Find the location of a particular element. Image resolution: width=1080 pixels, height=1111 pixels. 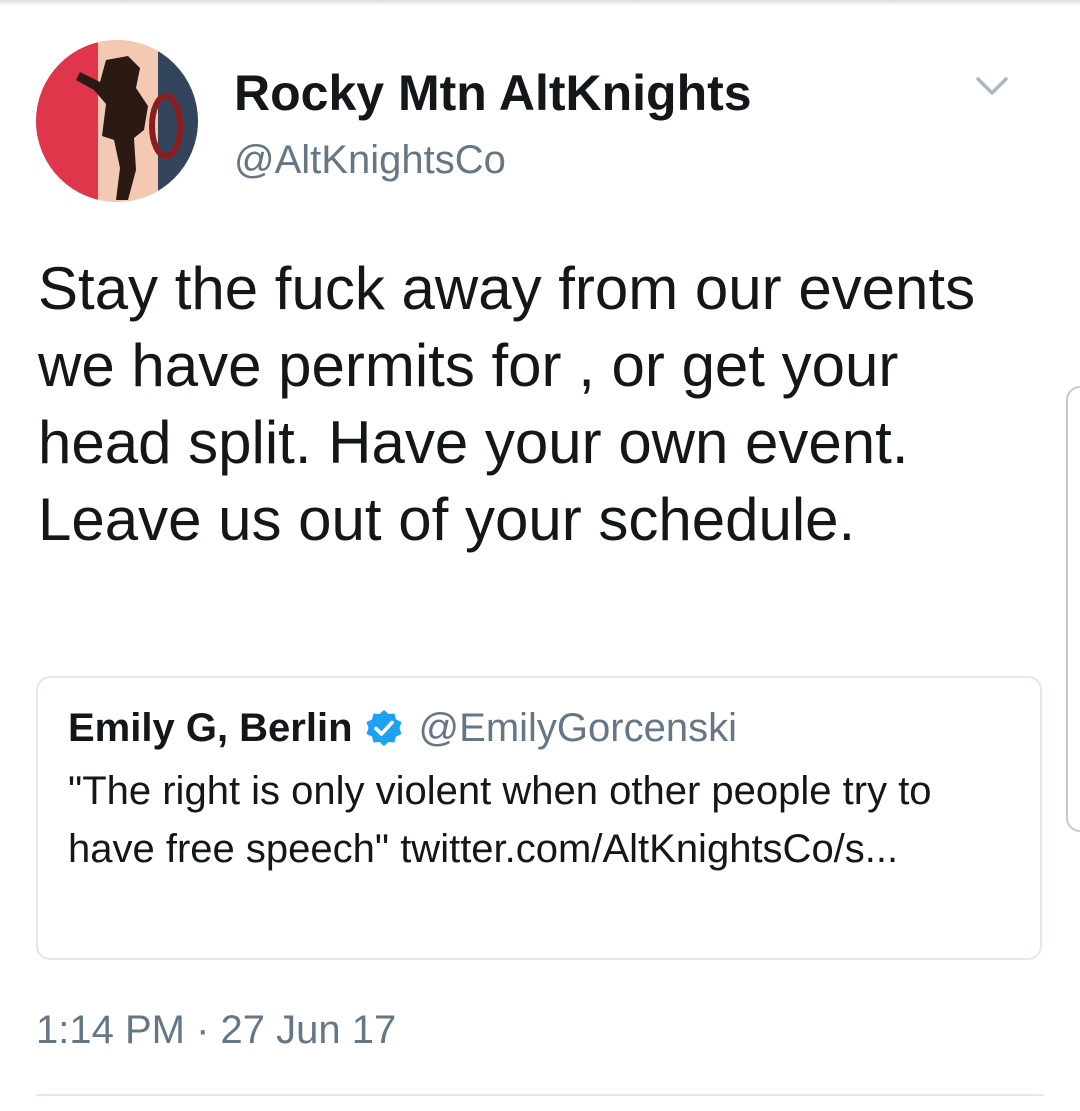

edge-scroll-handle is located at coordinates (1073, 609).